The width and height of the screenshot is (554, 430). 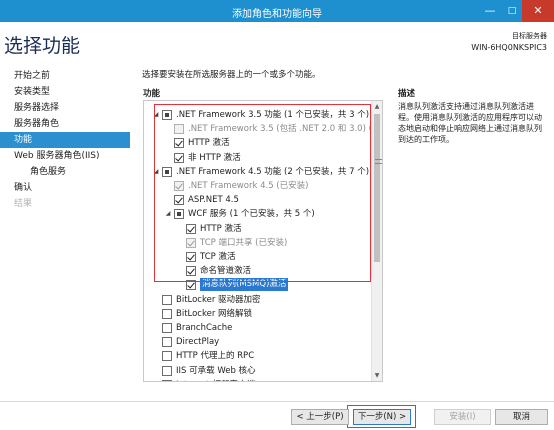 I want to click on nav-item: 确认, so click(x=65, y=188).